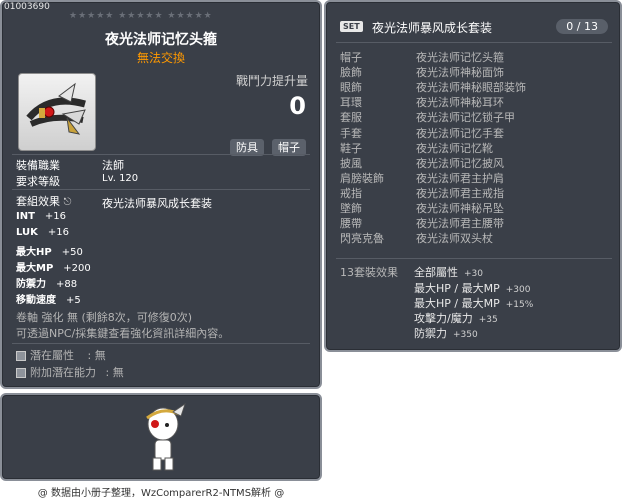 Image resolution: width=622 pixels, height=499 pixels. Describe the element at coordinates (465, 335) in the screenshot. I see `set-effect-value: +350` at that location.